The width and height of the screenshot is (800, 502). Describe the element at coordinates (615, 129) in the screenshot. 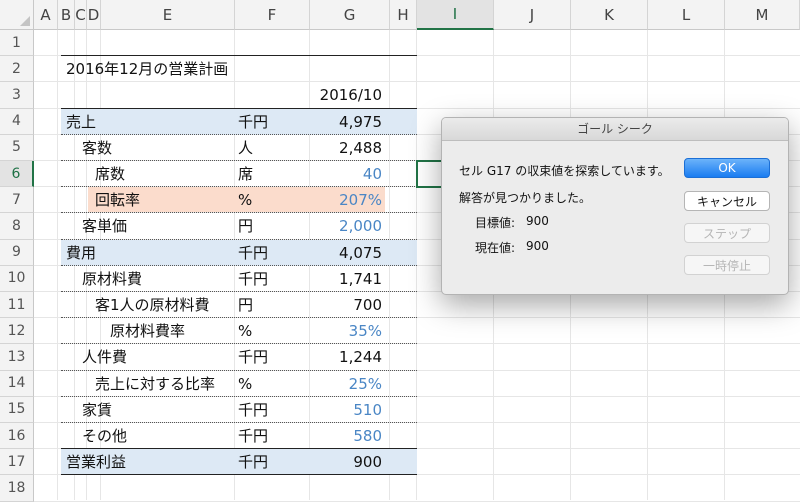

I see `dialog-title: ゴール シーク` at that location.